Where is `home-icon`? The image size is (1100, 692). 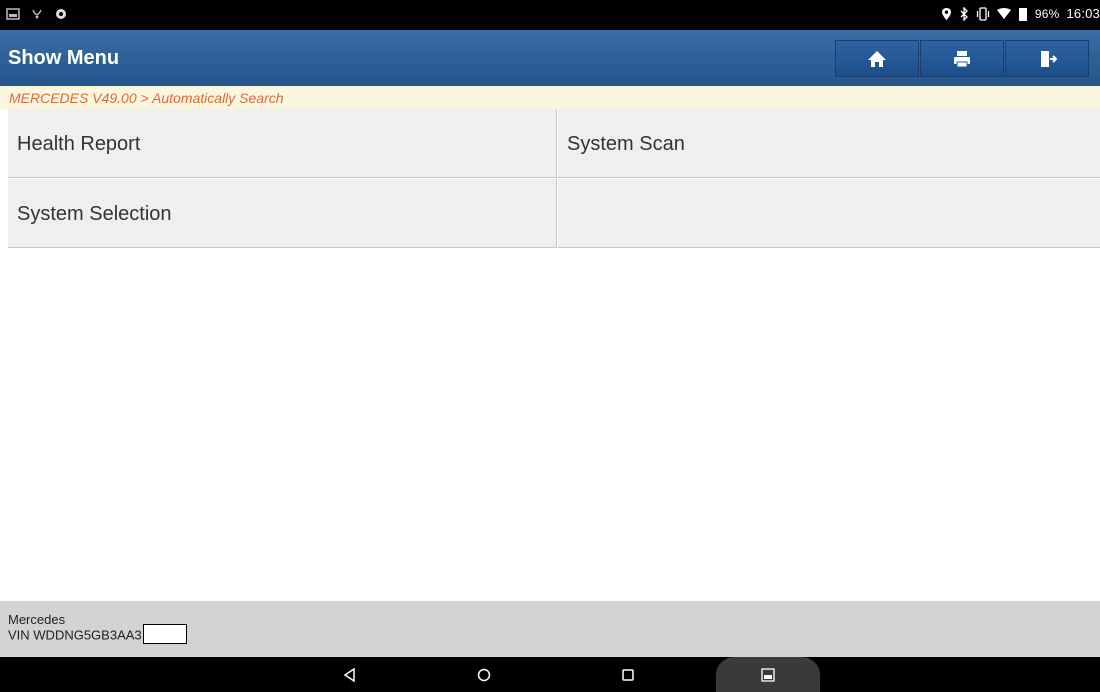
home-icon is located at coordinates (877, 58).